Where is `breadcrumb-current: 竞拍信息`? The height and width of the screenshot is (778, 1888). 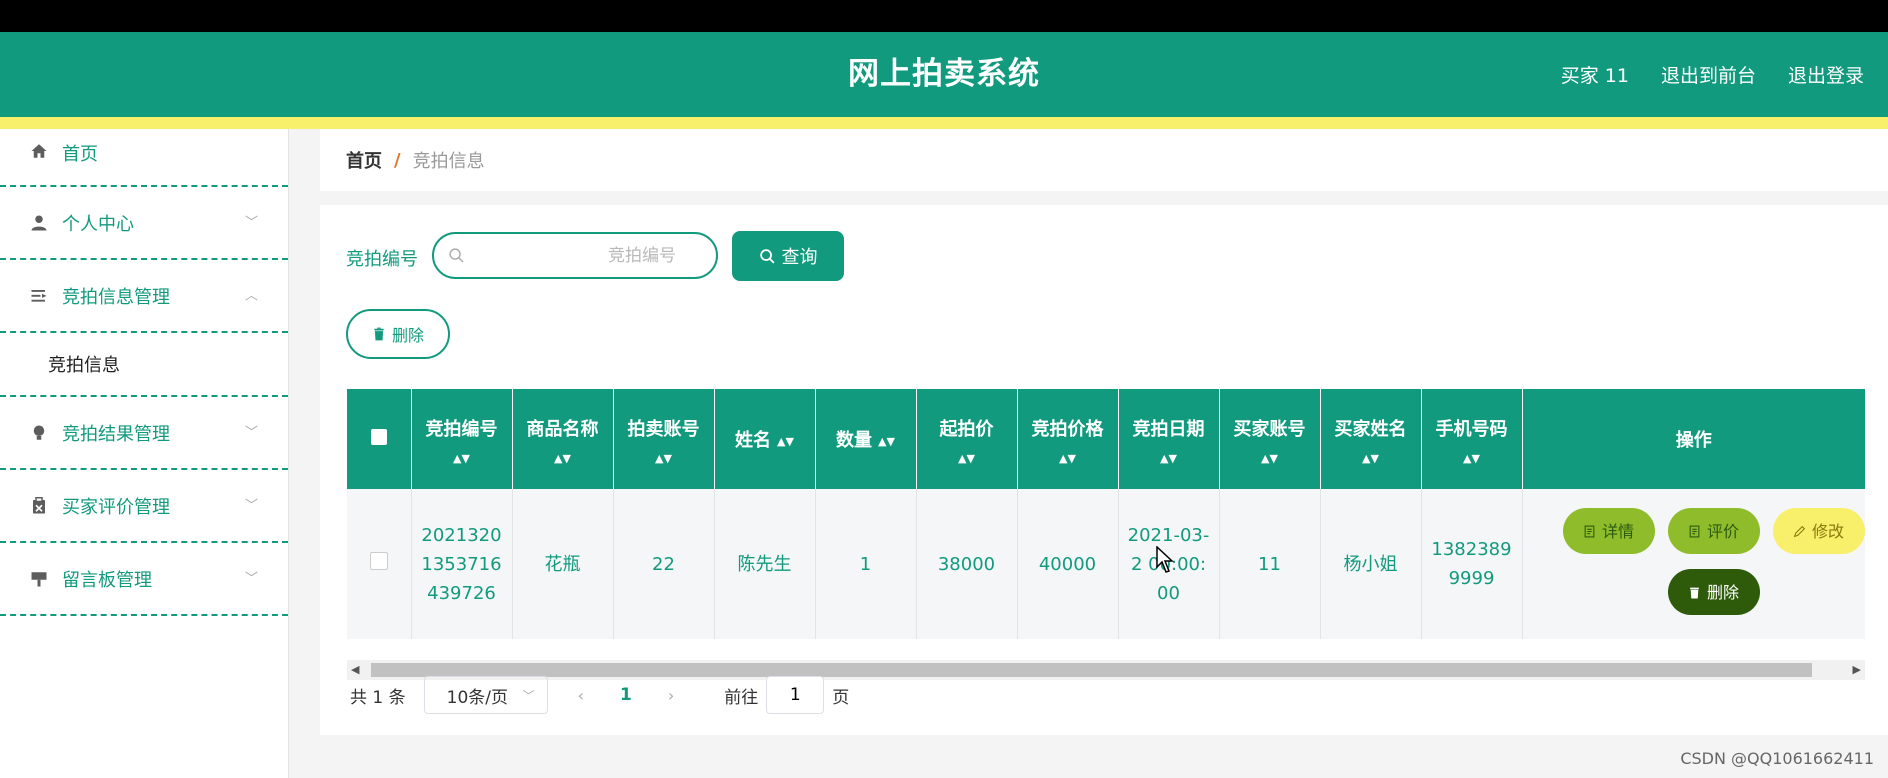 breadcrumb-current: 竞拍信息 is located at coordinates (448, 161).